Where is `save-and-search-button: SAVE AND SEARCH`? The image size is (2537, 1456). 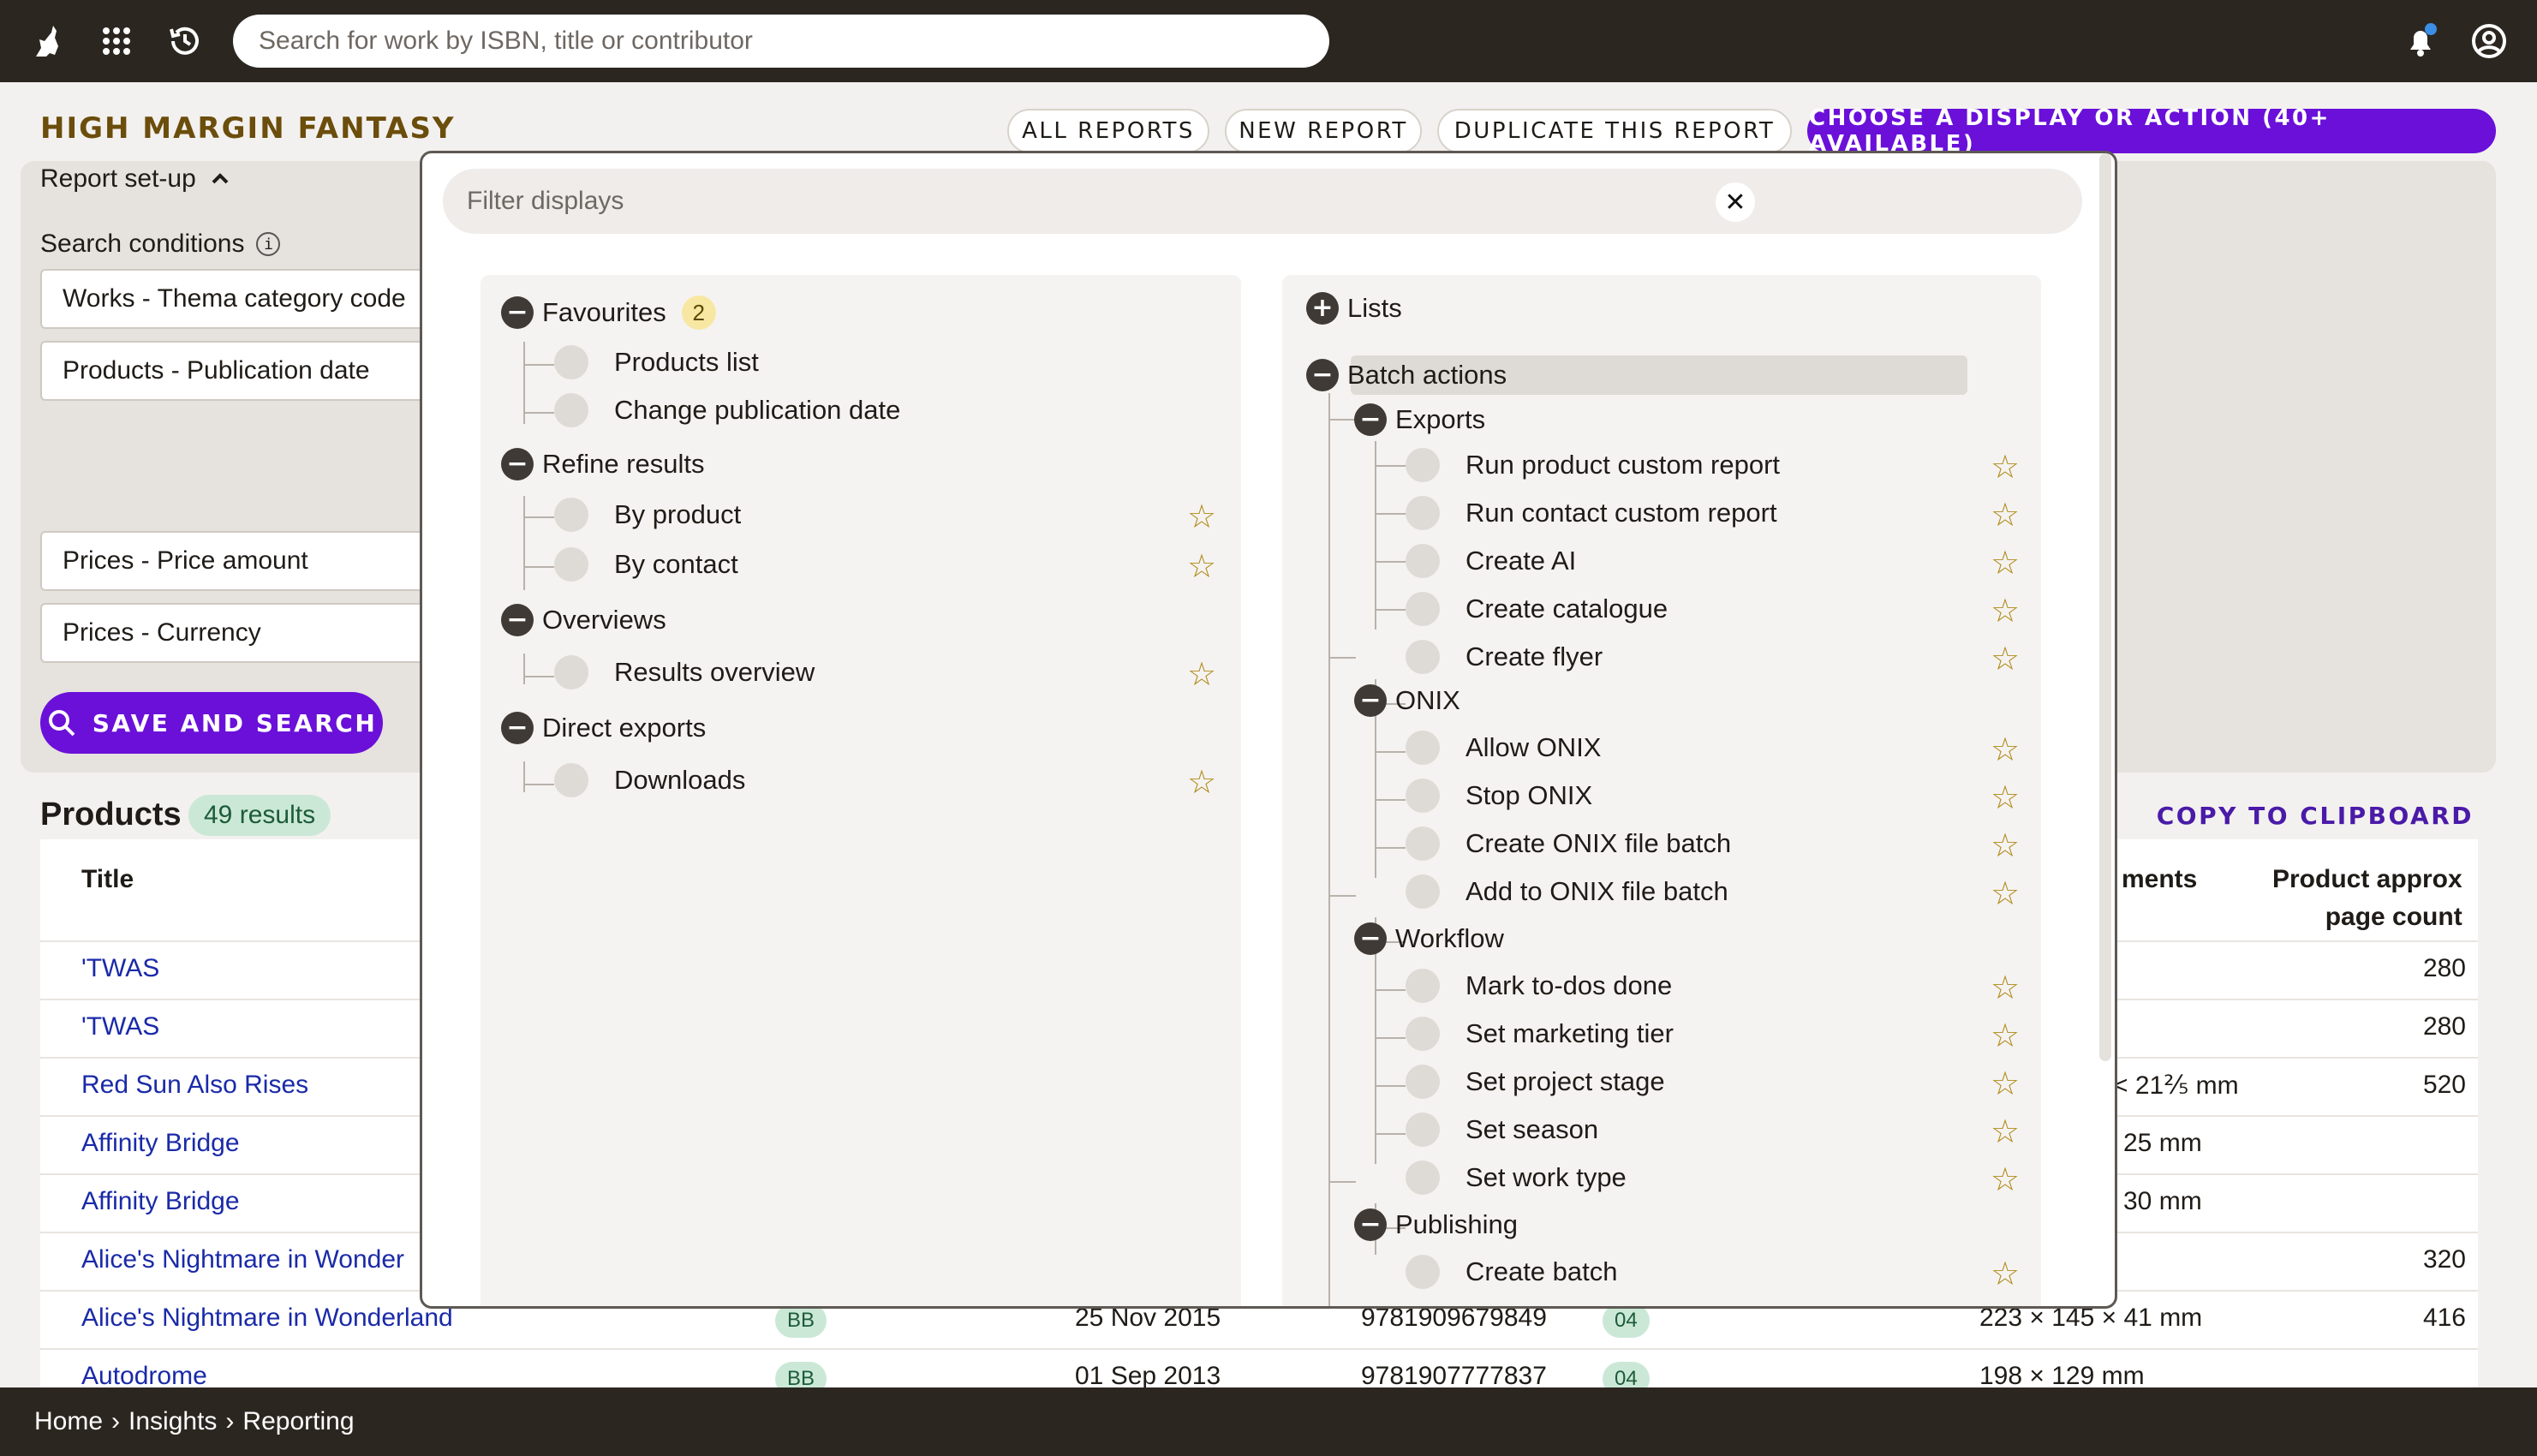 save-and-search-button: SAVE AND SEARCH is located at coordinates (211, 723).